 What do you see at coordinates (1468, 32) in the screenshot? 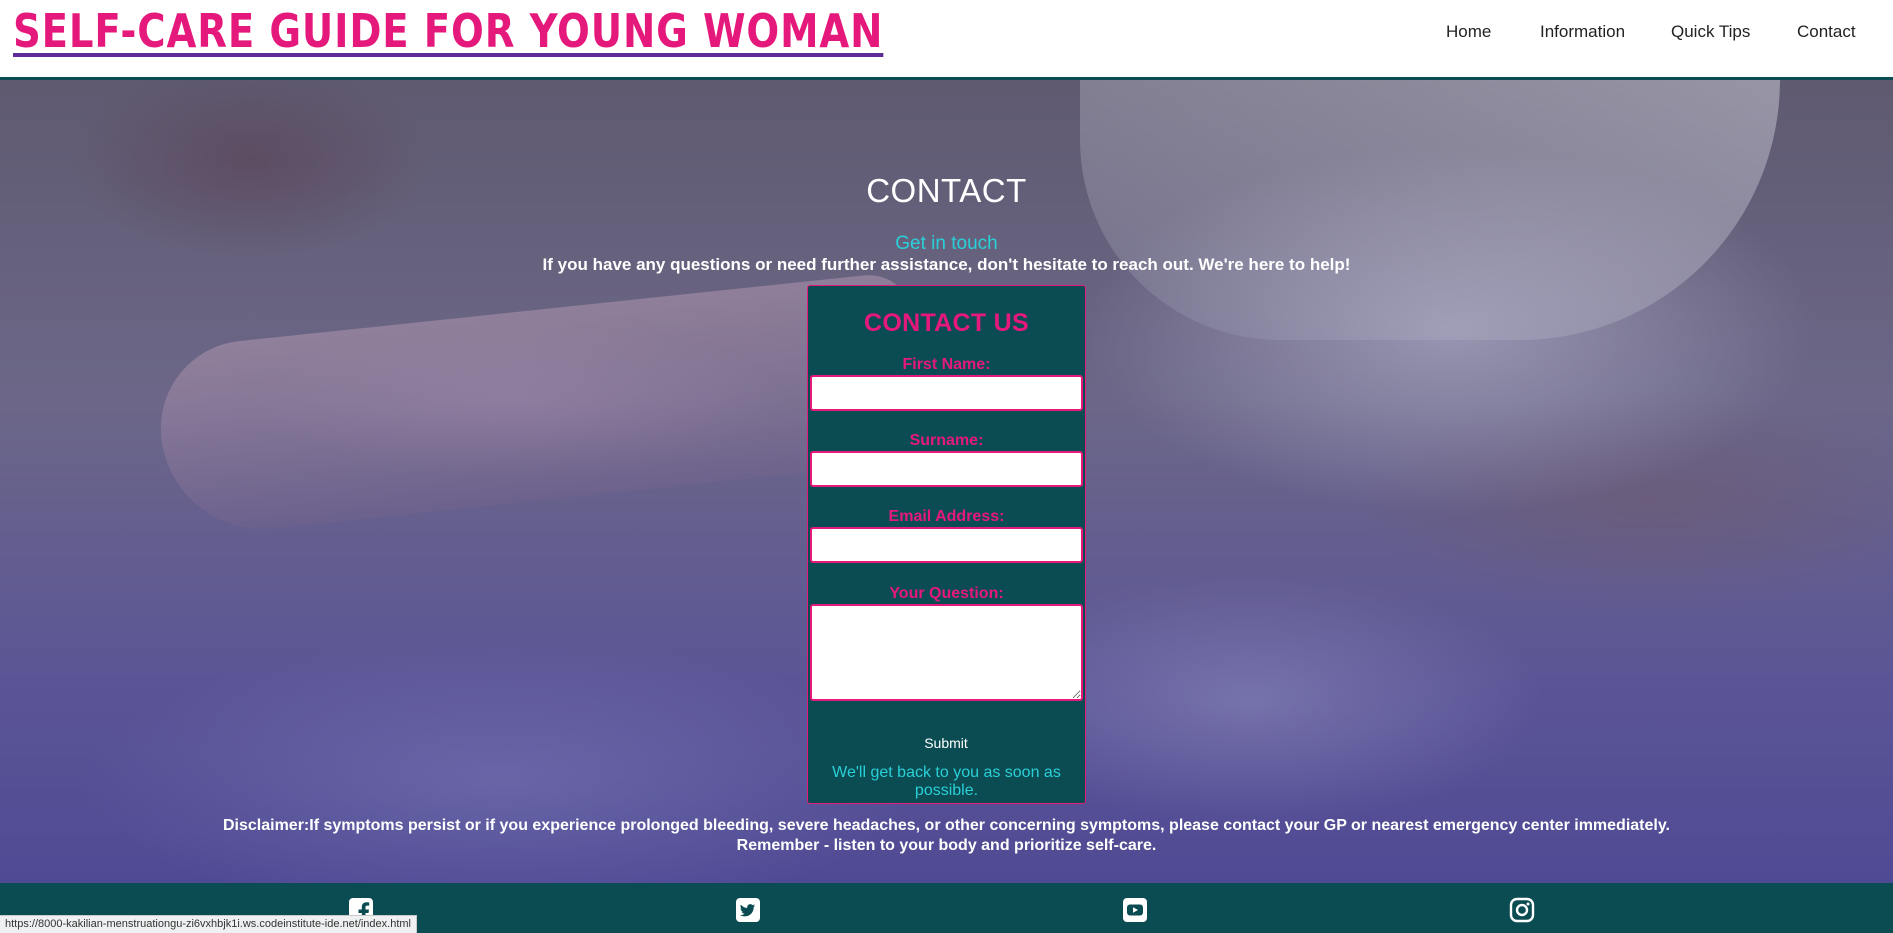
I see `nav-home: Home` at bounding box center [1468, 32].